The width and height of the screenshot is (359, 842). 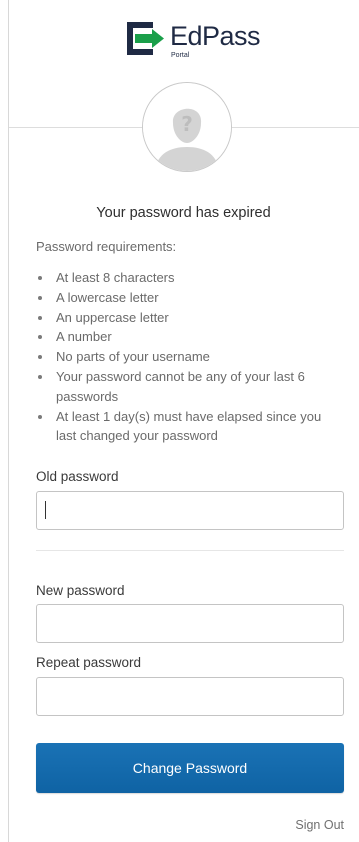 I want to click on requirement-item: A lowercase letter, so click(x=186, y=298).